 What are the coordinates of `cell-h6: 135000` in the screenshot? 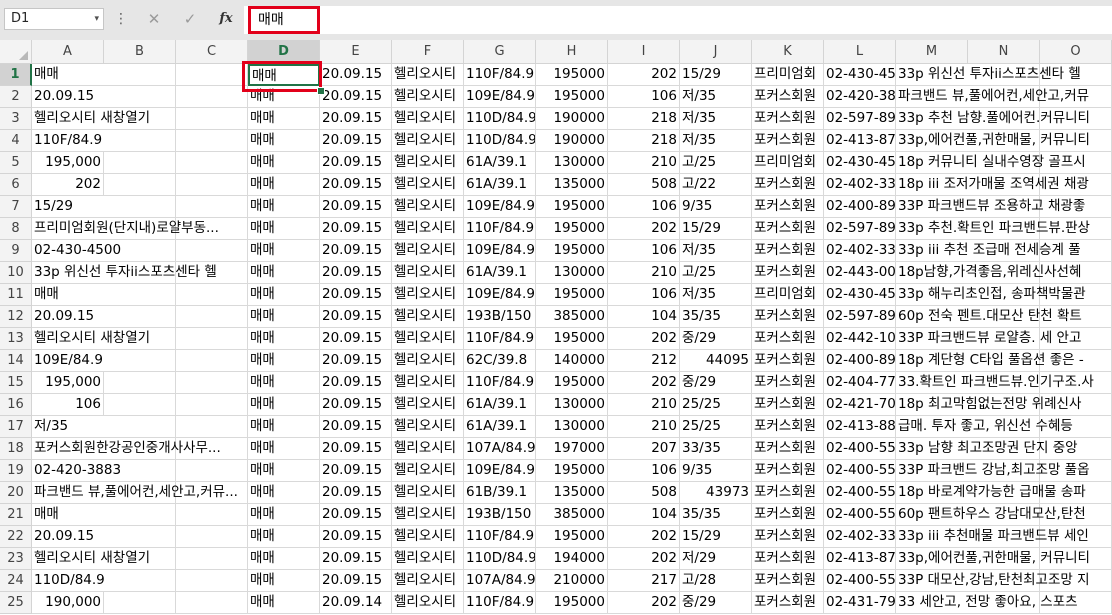 It's located at (572, 185).